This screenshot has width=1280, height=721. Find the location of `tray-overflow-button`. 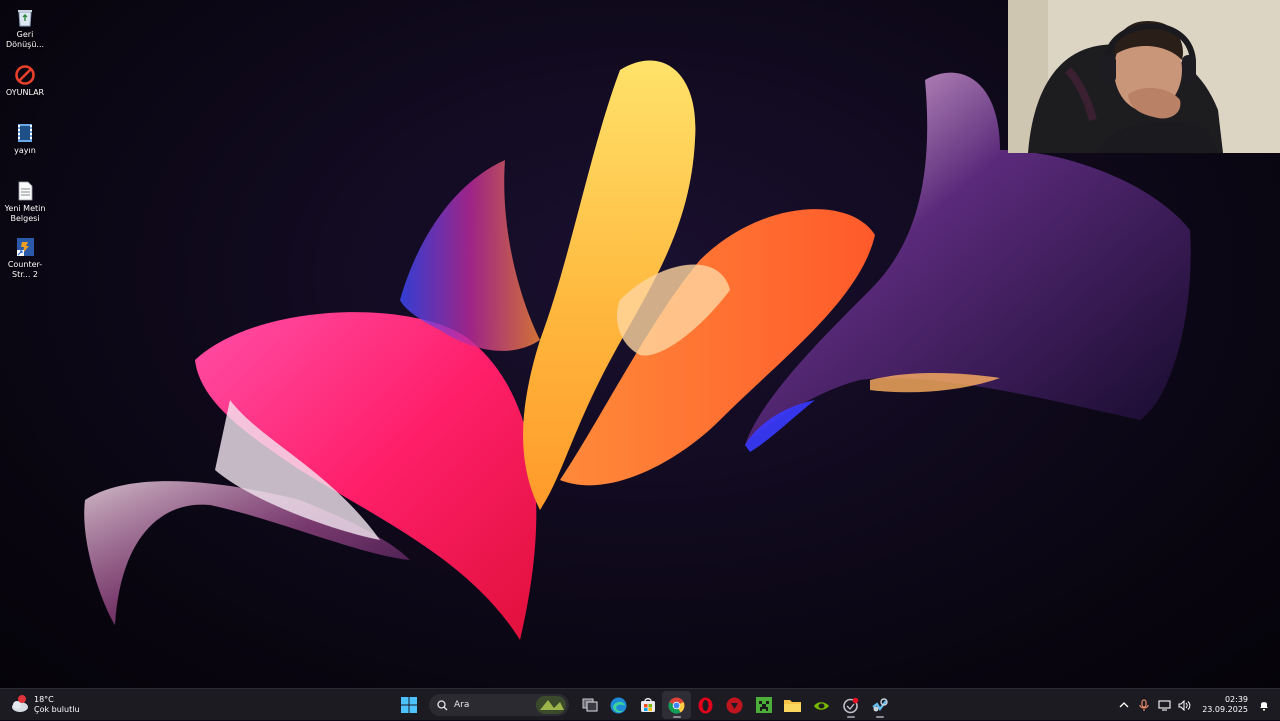

tray-overflow-button is located at coordinates (1124, 705).